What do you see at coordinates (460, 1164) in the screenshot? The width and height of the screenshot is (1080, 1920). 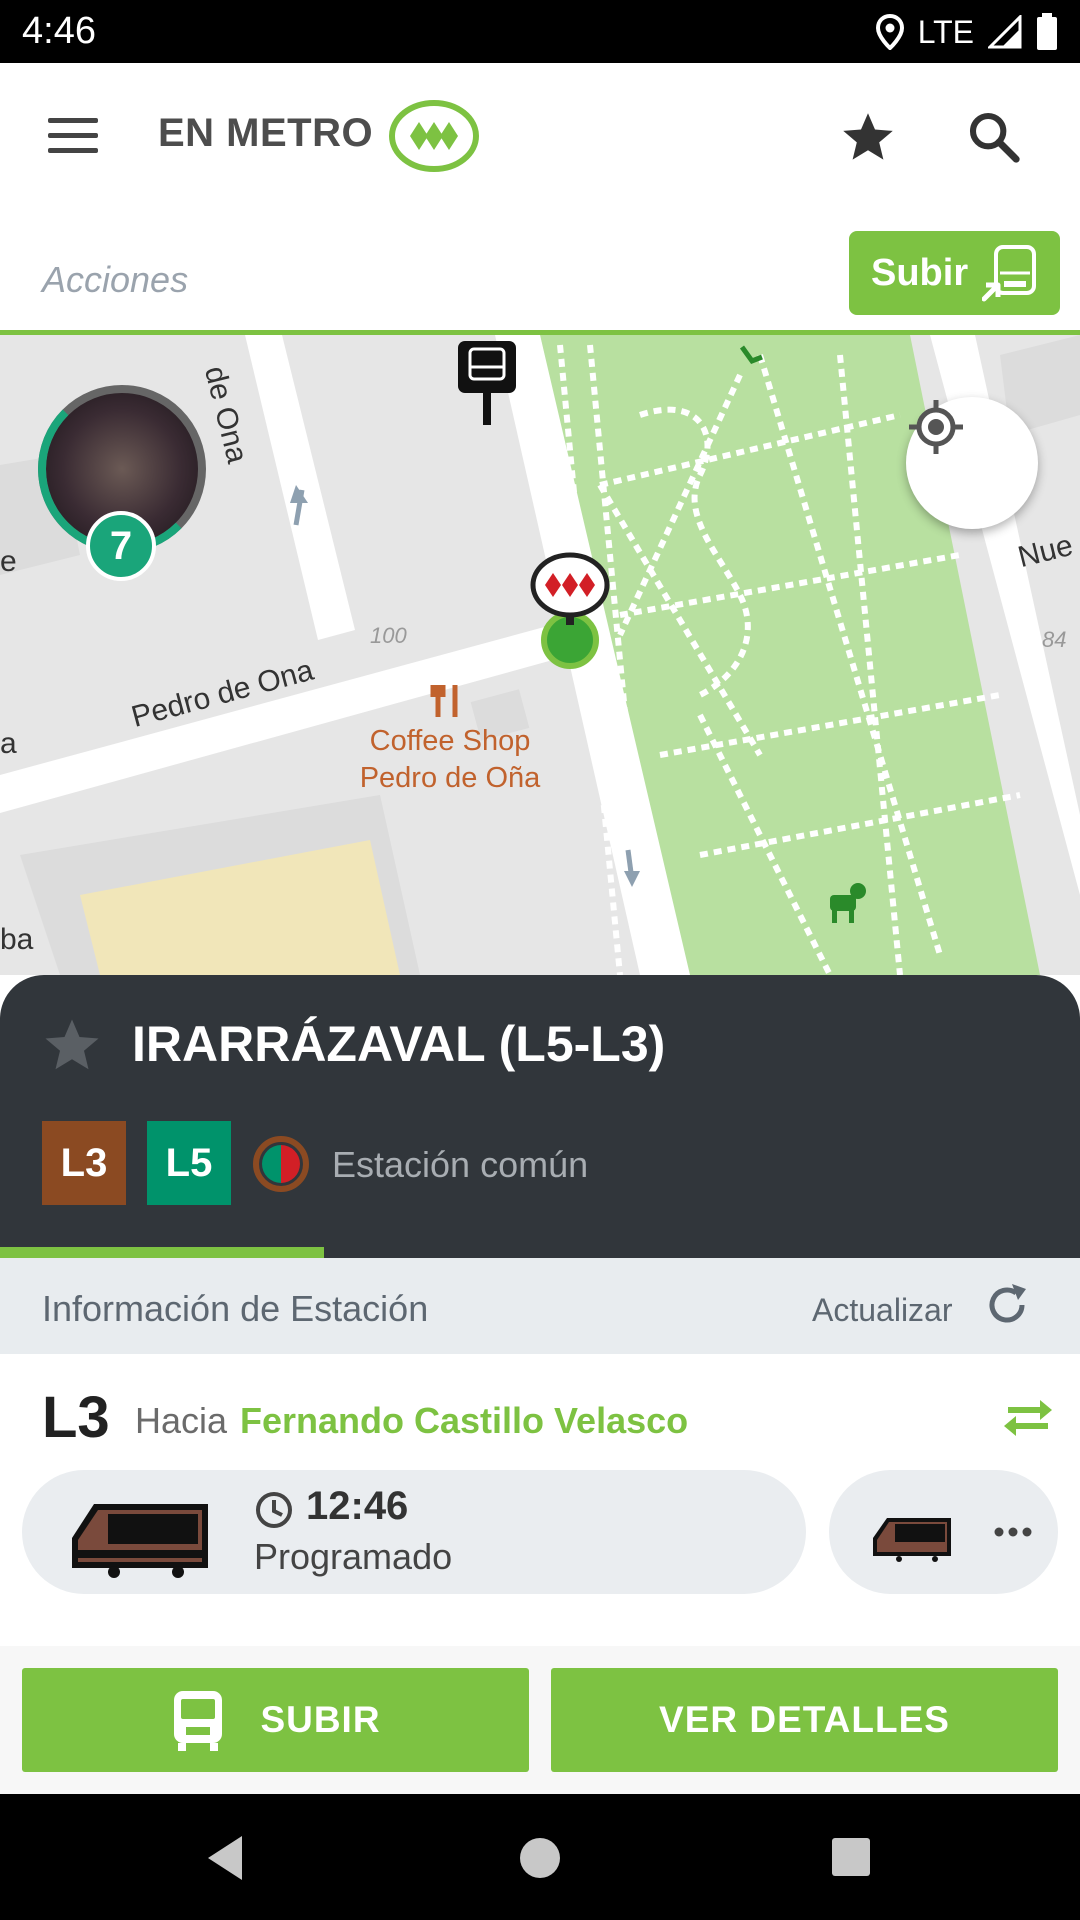 I see `common-station-label: Estación común` at bounding box center [460, 1164].